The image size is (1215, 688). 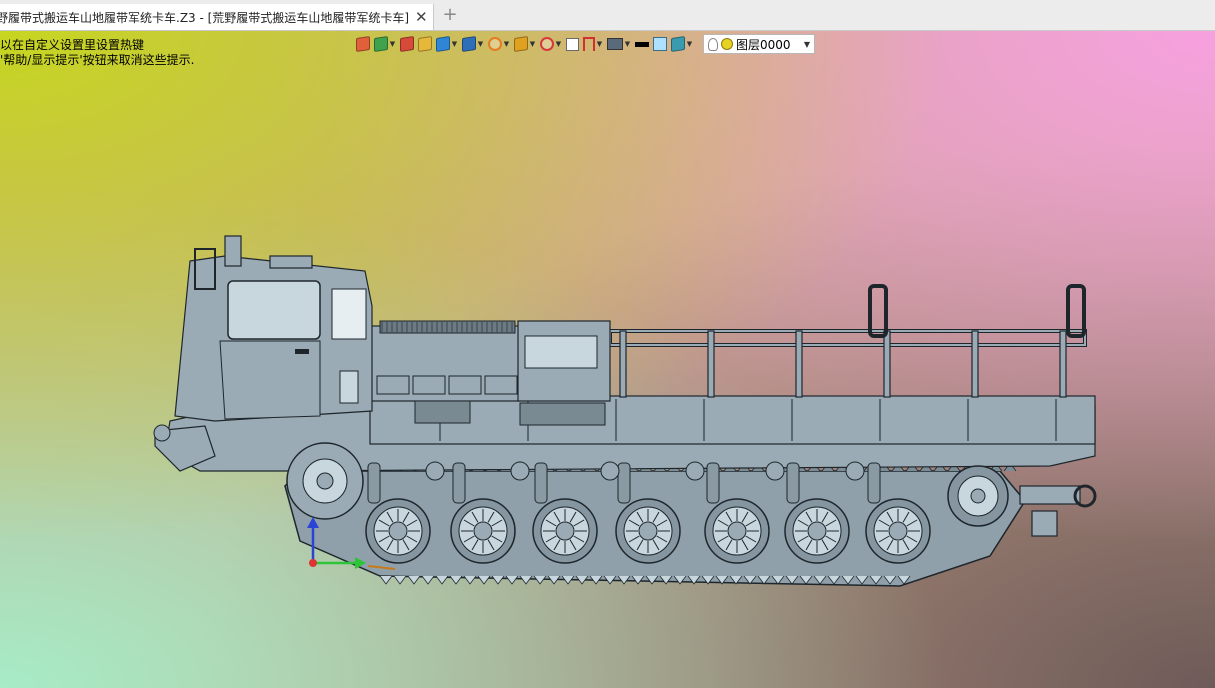 What do you see at coordinates (313, 563) in the screenshot?
I see `axis-origin` at bounding box center [313, 563].